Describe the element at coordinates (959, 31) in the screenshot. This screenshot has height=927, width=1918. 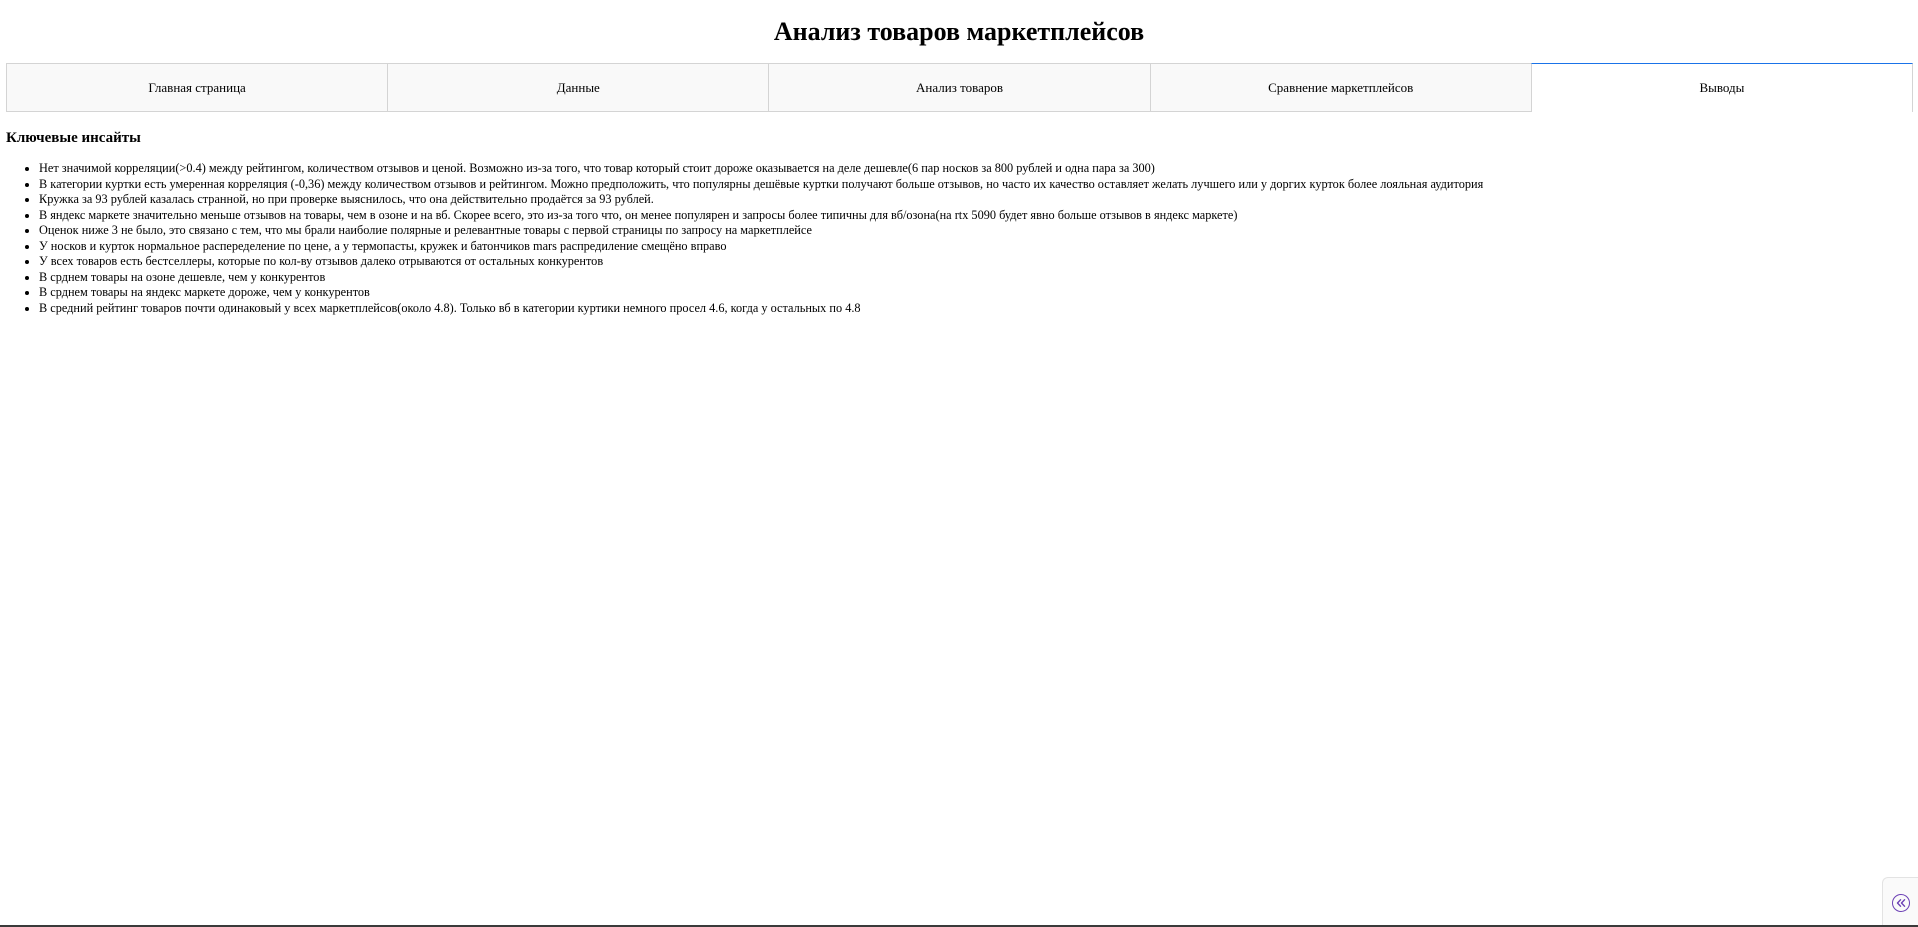
I see `page-title: Анализ товаров маркетплейсов` at that location.